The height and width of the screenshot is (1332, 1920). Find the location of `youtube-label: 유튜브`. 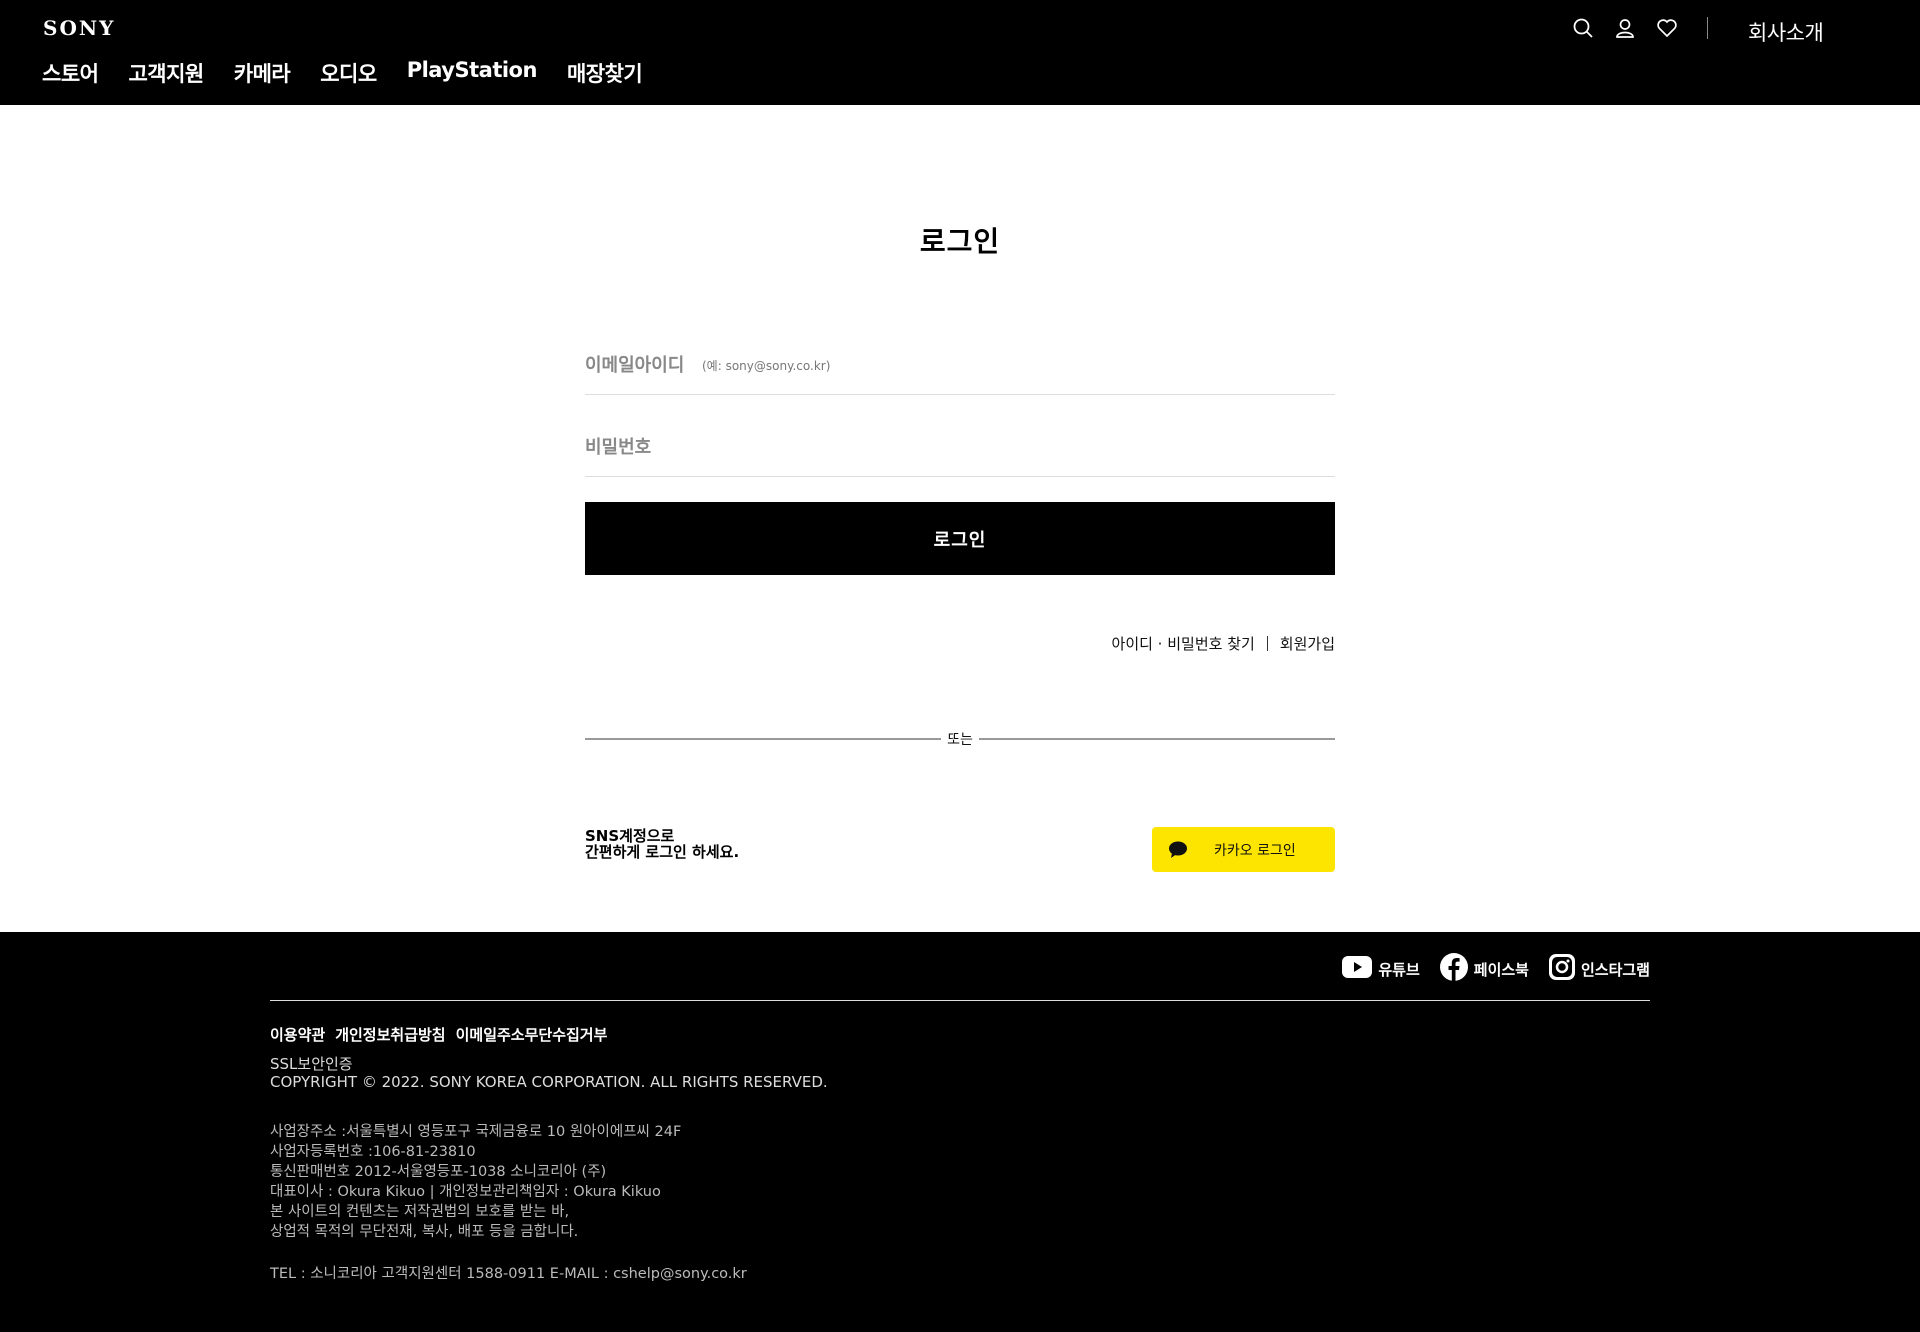

youtube-label: 유튜브 is located at coordinates (1399, 969).